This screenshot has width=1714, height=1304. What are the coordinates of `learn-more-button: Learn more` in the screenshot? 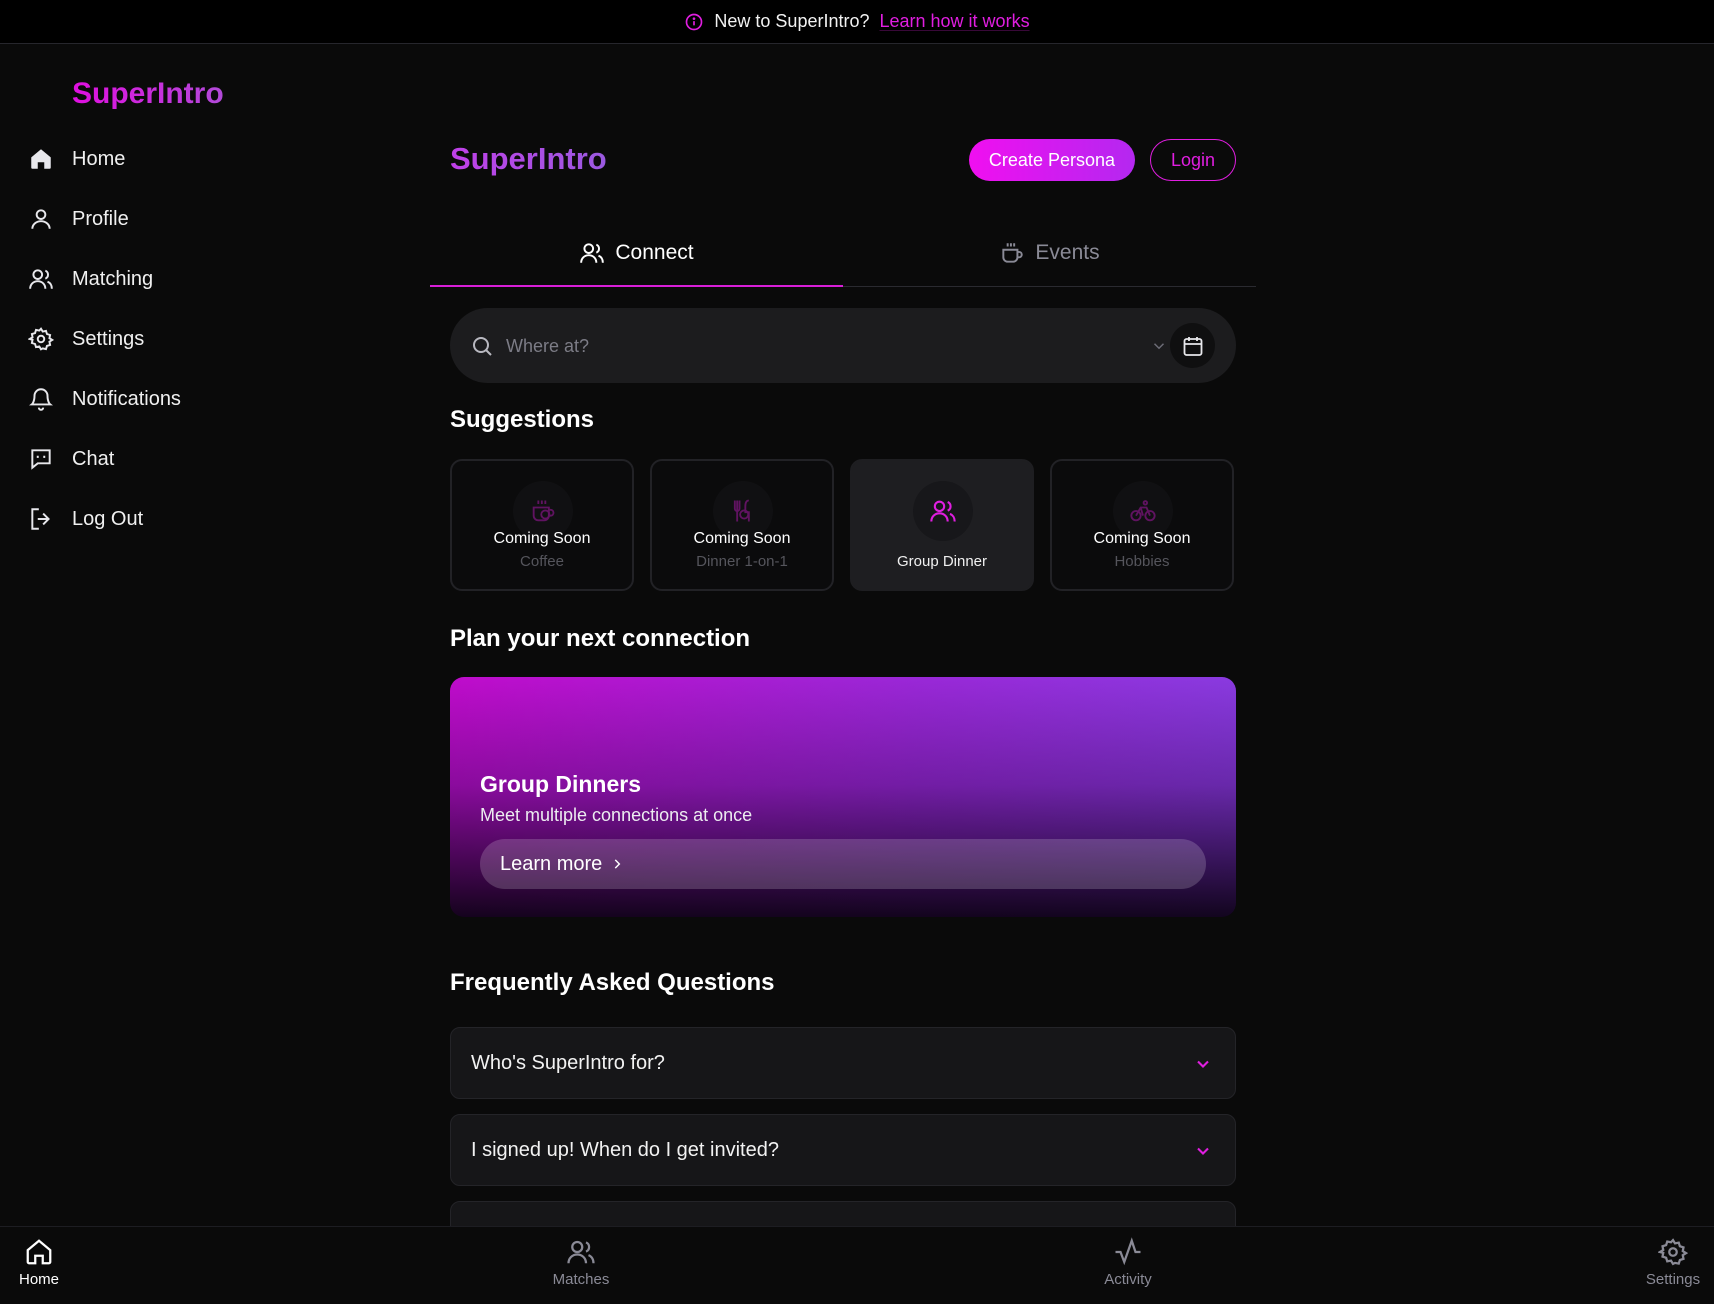 It's located at (843, 864).